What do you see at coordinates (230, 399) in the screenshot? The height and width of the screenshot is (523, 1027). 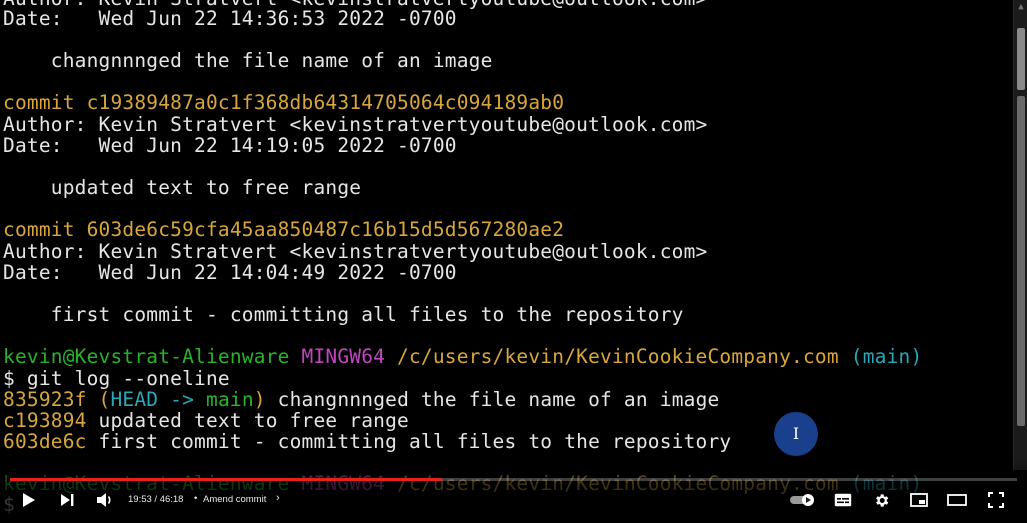 I see `terminal-text-segment: main` at bounding box center [230, 399].